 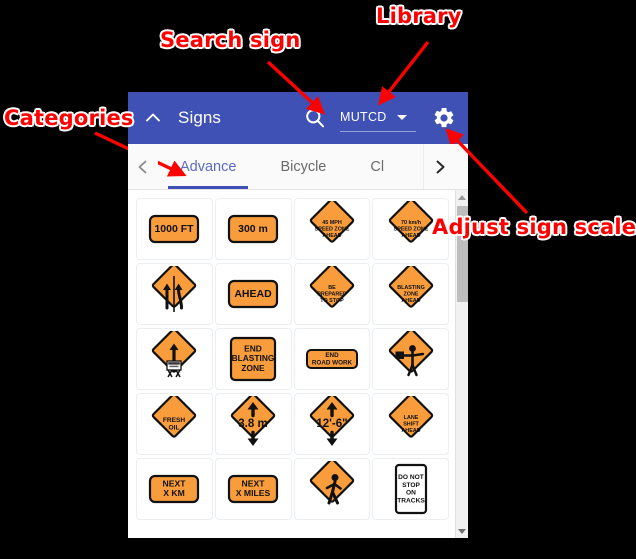 I want to click on tab-label: Advance, so click(x=208, y=166).